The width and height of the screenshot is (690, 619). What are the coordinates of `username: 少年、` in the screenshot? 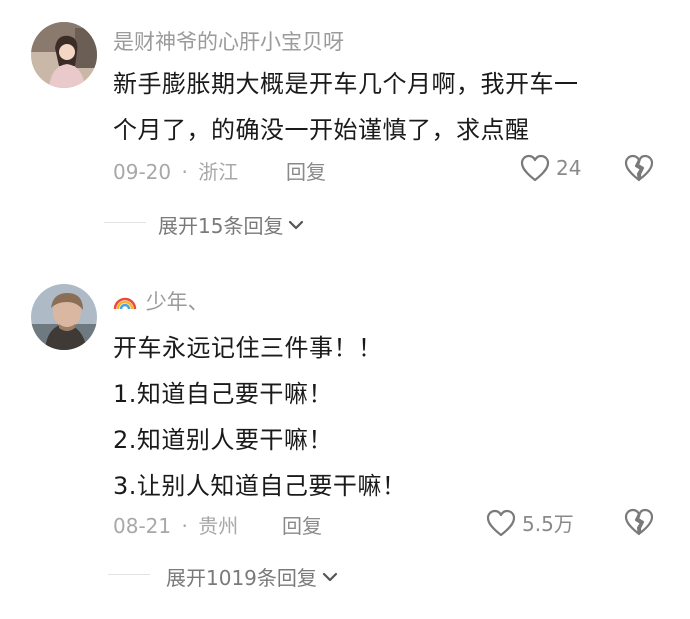 It's located at (161, 301).